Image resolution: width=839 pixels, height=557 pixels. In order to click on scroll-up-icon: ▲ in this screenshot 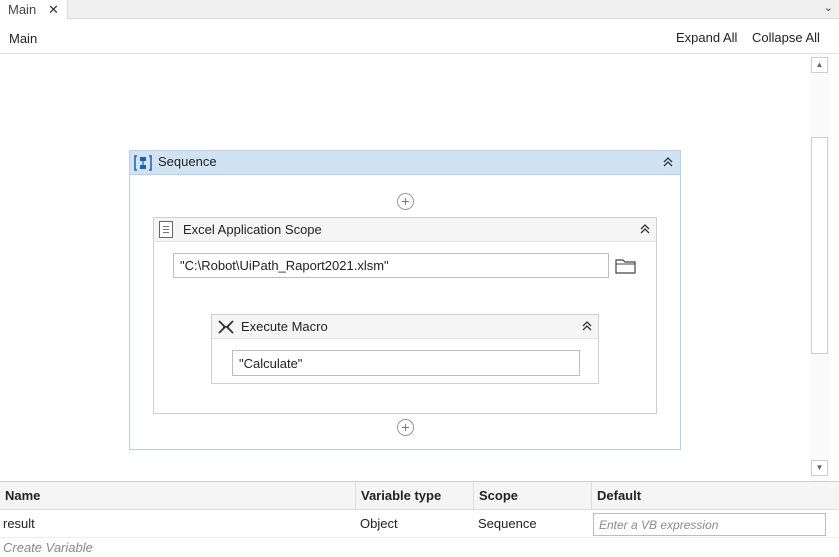, I will do `click(819, 65)`.